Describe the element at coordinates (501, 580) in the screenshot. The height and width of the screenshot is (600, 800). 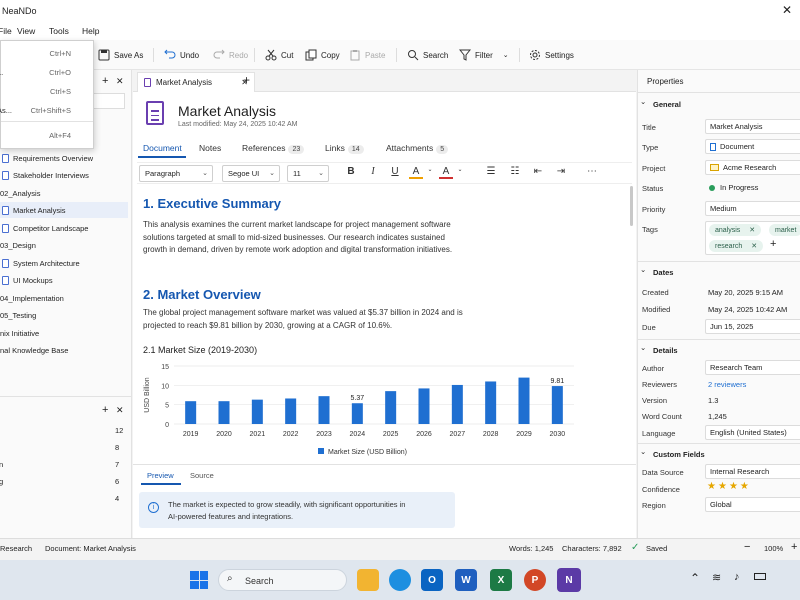
I see `excel-icon: X` at that location.